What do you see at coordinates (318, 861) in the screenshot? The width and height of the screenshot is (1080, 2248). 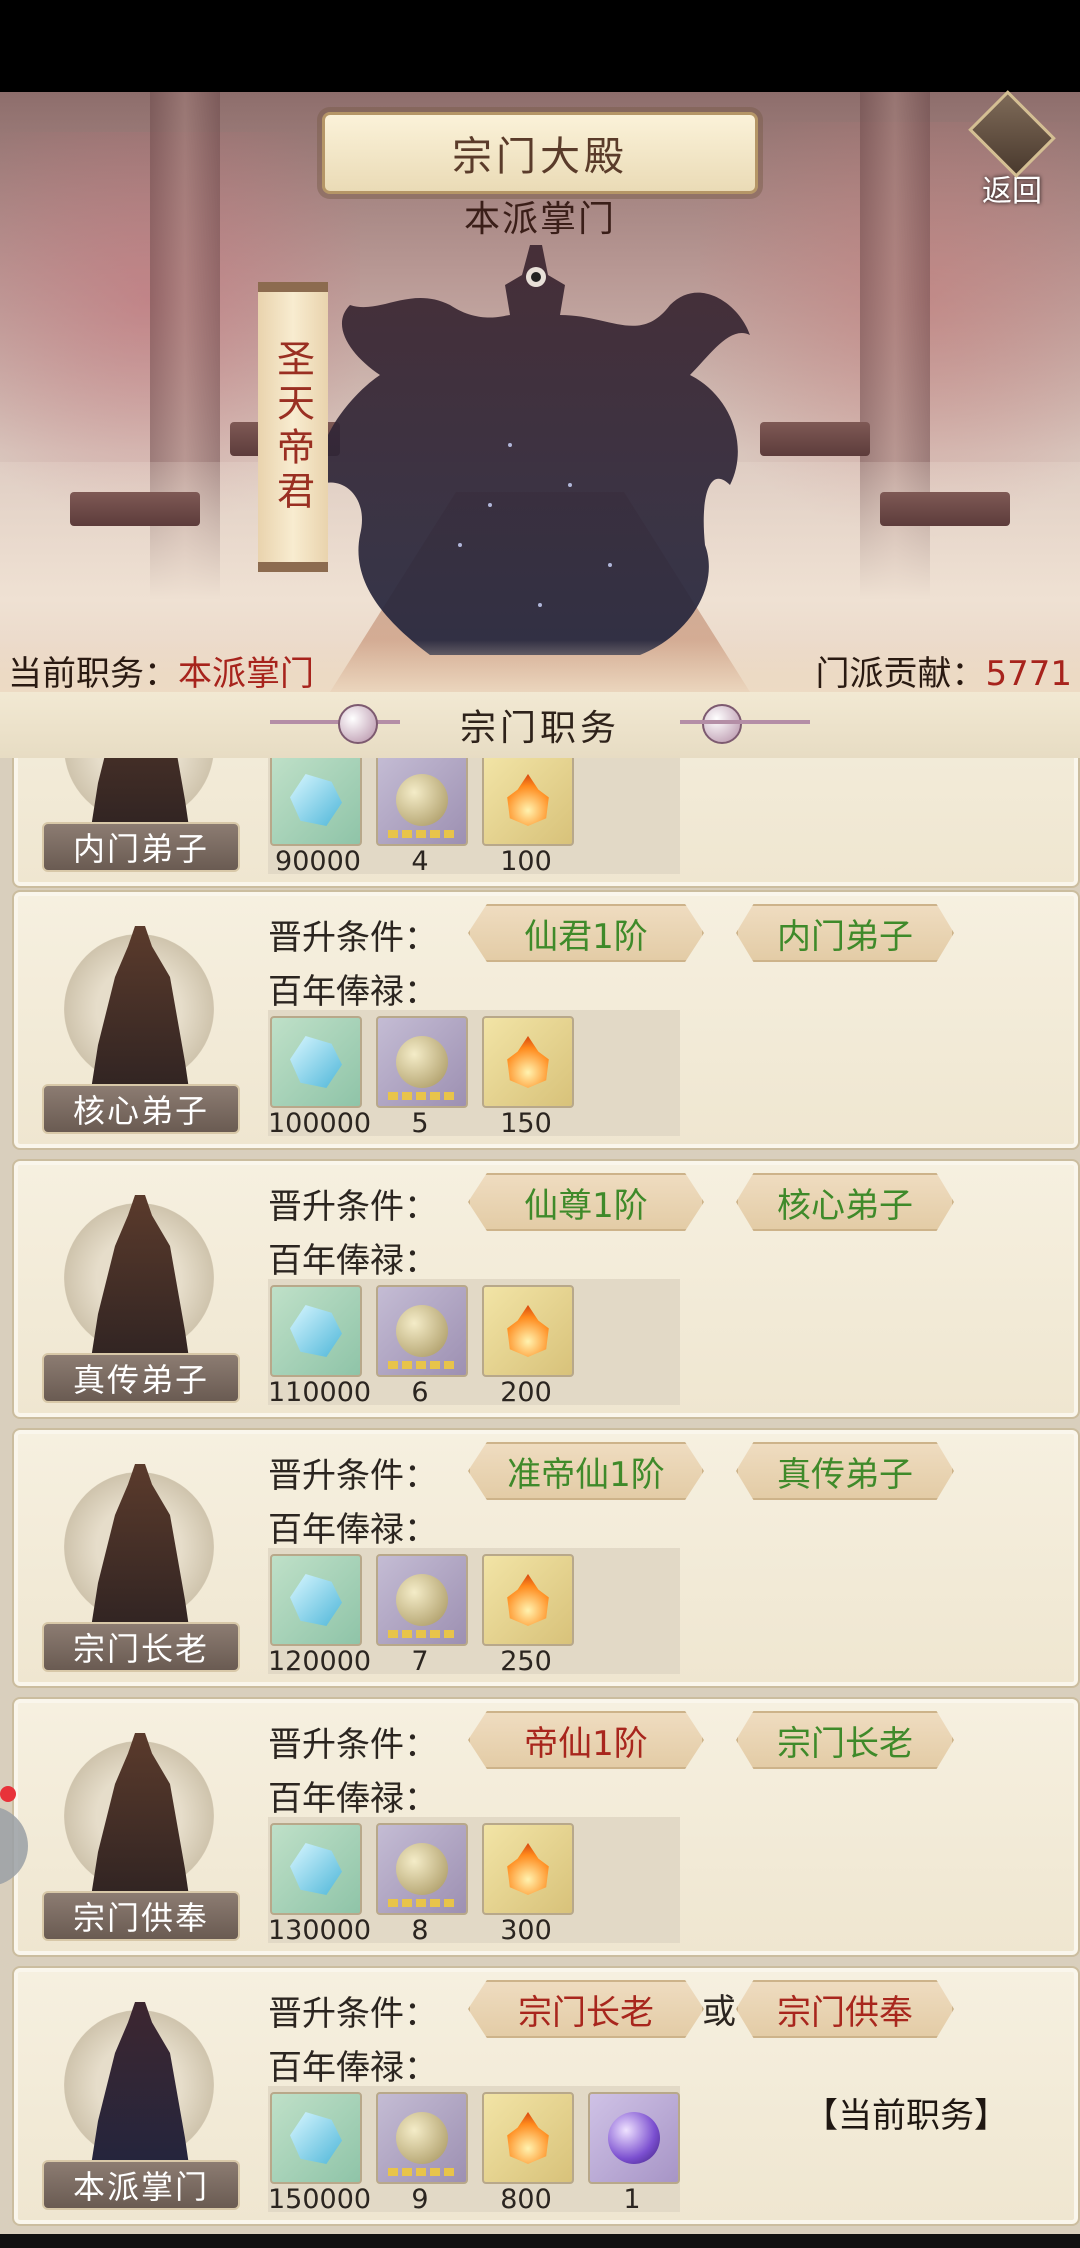 I see `reward-amount: 90000` at bounding box center [318, 861].